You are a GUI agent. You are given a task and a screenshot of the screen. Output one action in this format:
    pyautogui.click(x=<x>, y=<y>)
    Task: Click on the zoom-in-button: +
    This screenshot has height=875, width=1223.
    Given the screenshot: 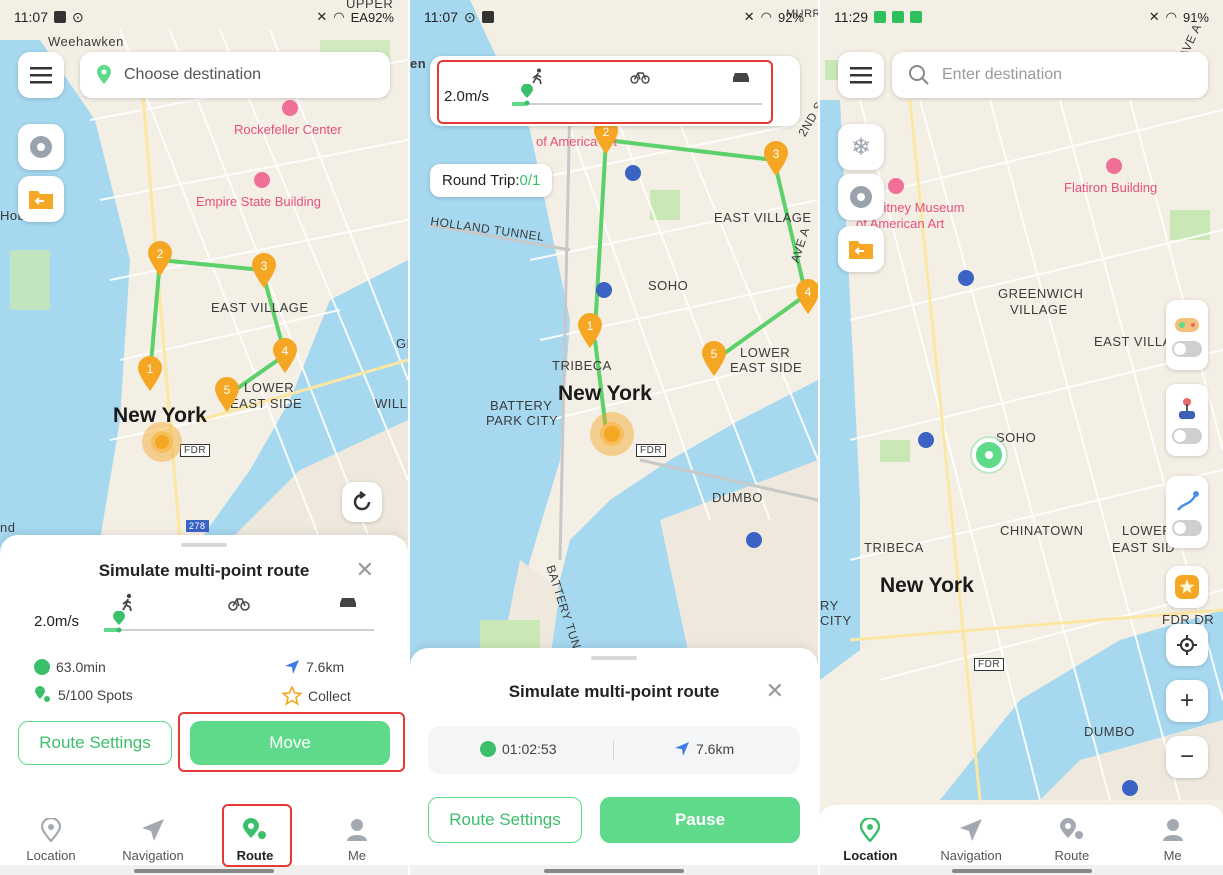 What is the action you would take?
    pyautogui.click(x=1187, y=701)
    